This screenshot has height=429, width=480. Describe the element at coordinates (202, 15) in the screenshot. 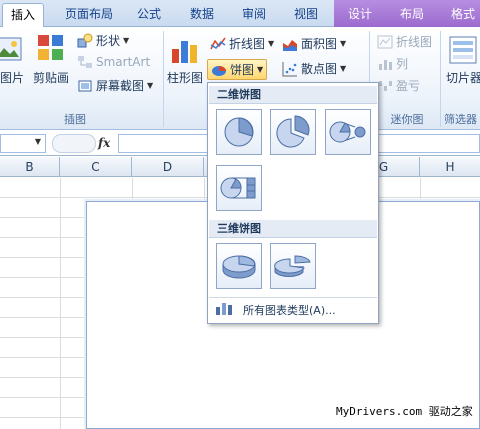

I see `tab-data: 数据` at that location.